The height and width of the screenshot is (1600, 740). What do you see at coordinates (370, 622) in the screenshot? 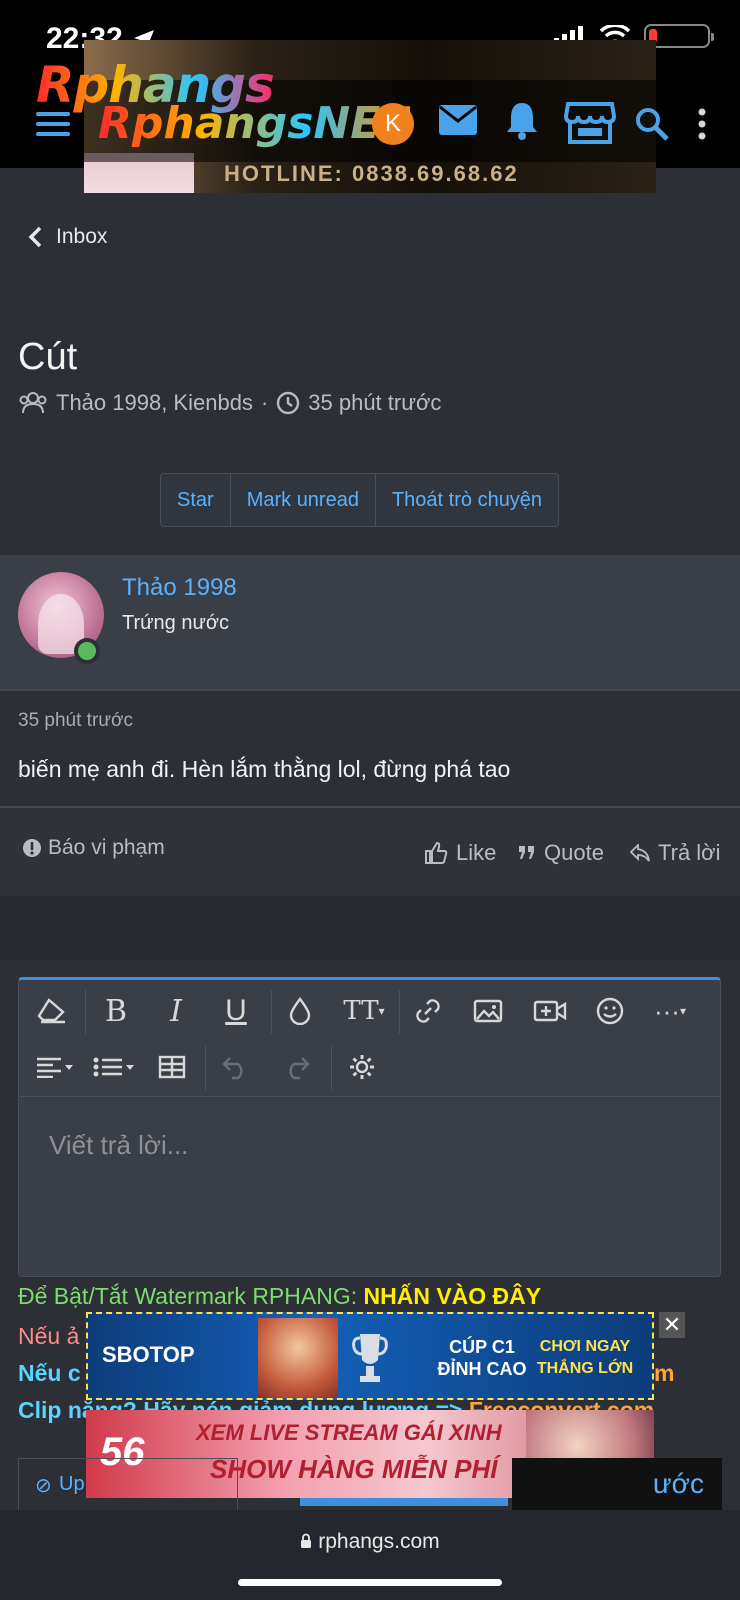
I see `message-author-band` at bounding box center [370, 622].